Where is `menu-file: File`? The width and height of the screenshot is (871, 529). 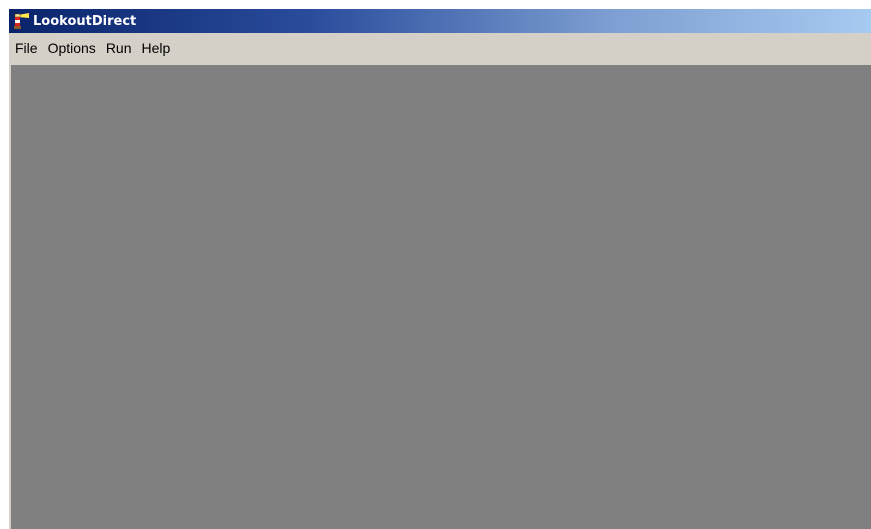
menu-file: File is located at coordinates (26, 48).